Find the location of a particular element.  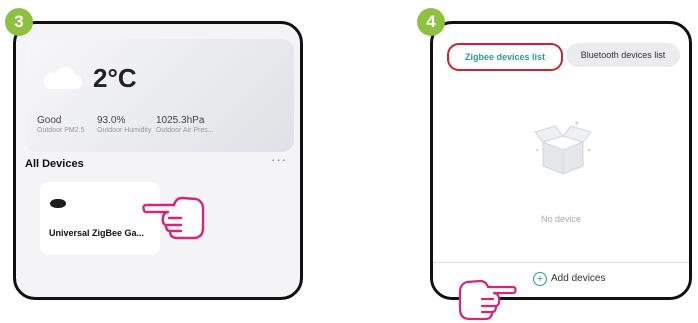

pm25-stat: Good Outdoor PM2.5 is located at coordinates (60, 124).